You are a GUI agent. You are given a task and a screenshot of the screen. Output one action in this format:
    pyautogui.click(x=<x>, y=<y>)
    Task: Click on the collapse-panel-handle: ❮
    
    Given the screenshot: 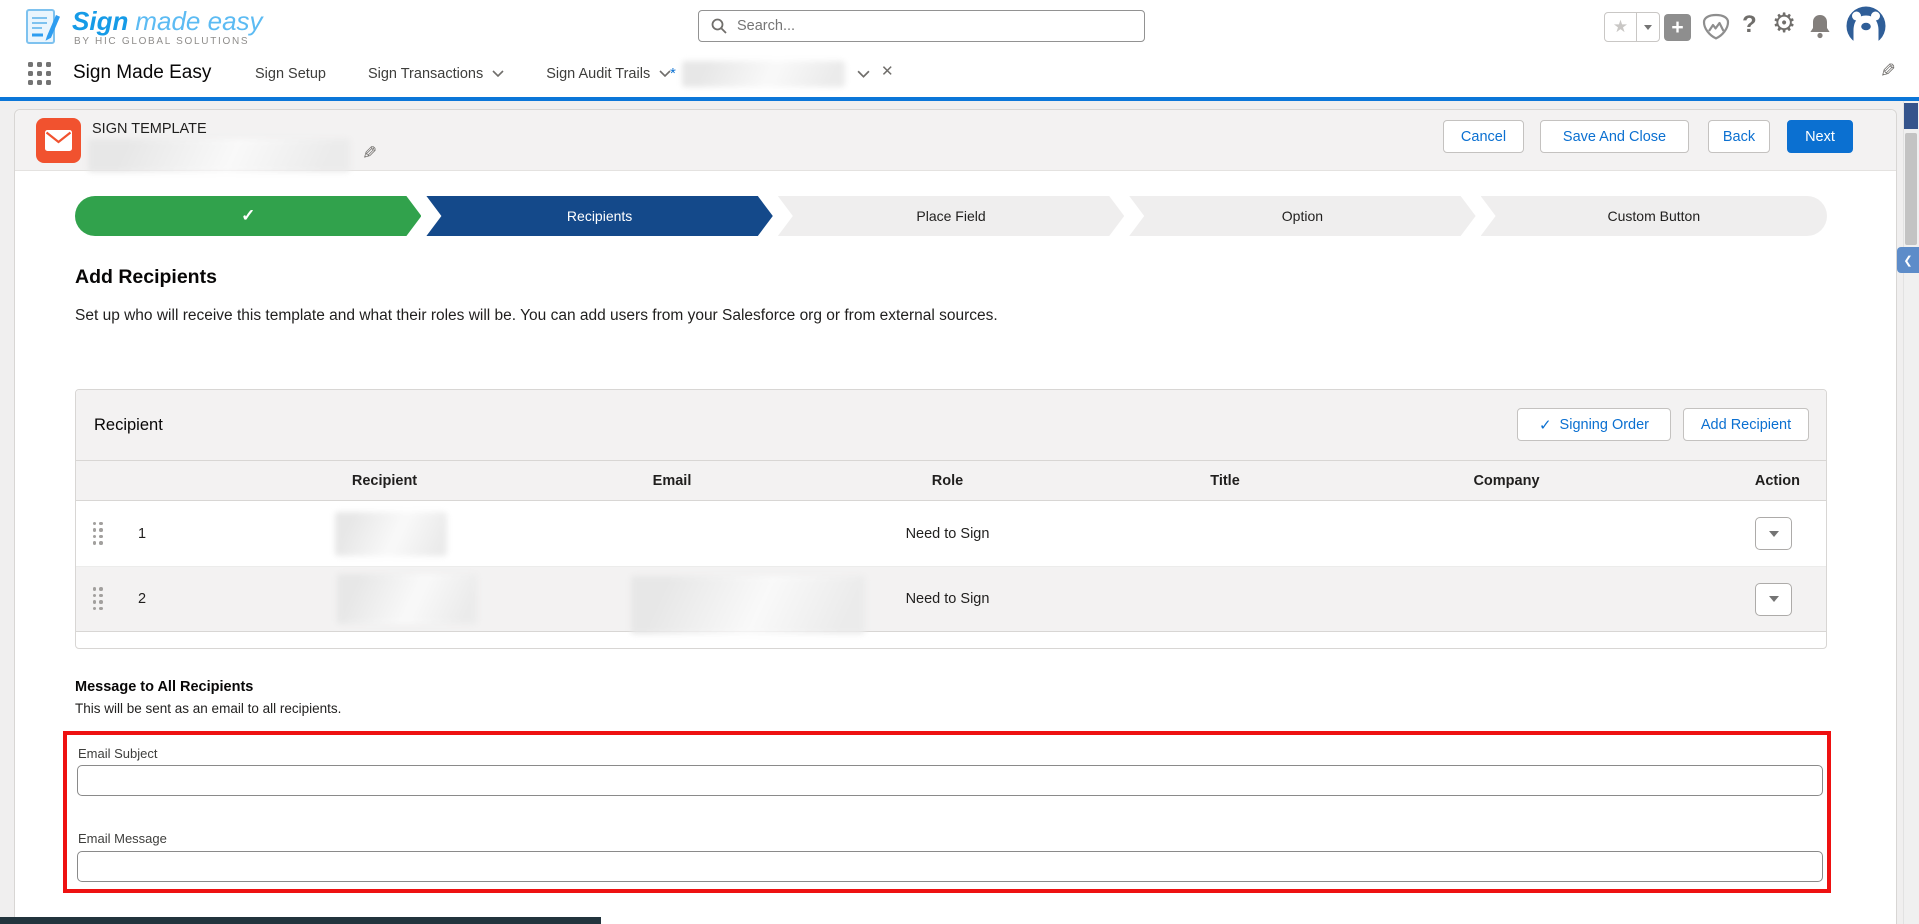 What is the action you would take?
    pyautogui.click(x=1908, y=260)
    